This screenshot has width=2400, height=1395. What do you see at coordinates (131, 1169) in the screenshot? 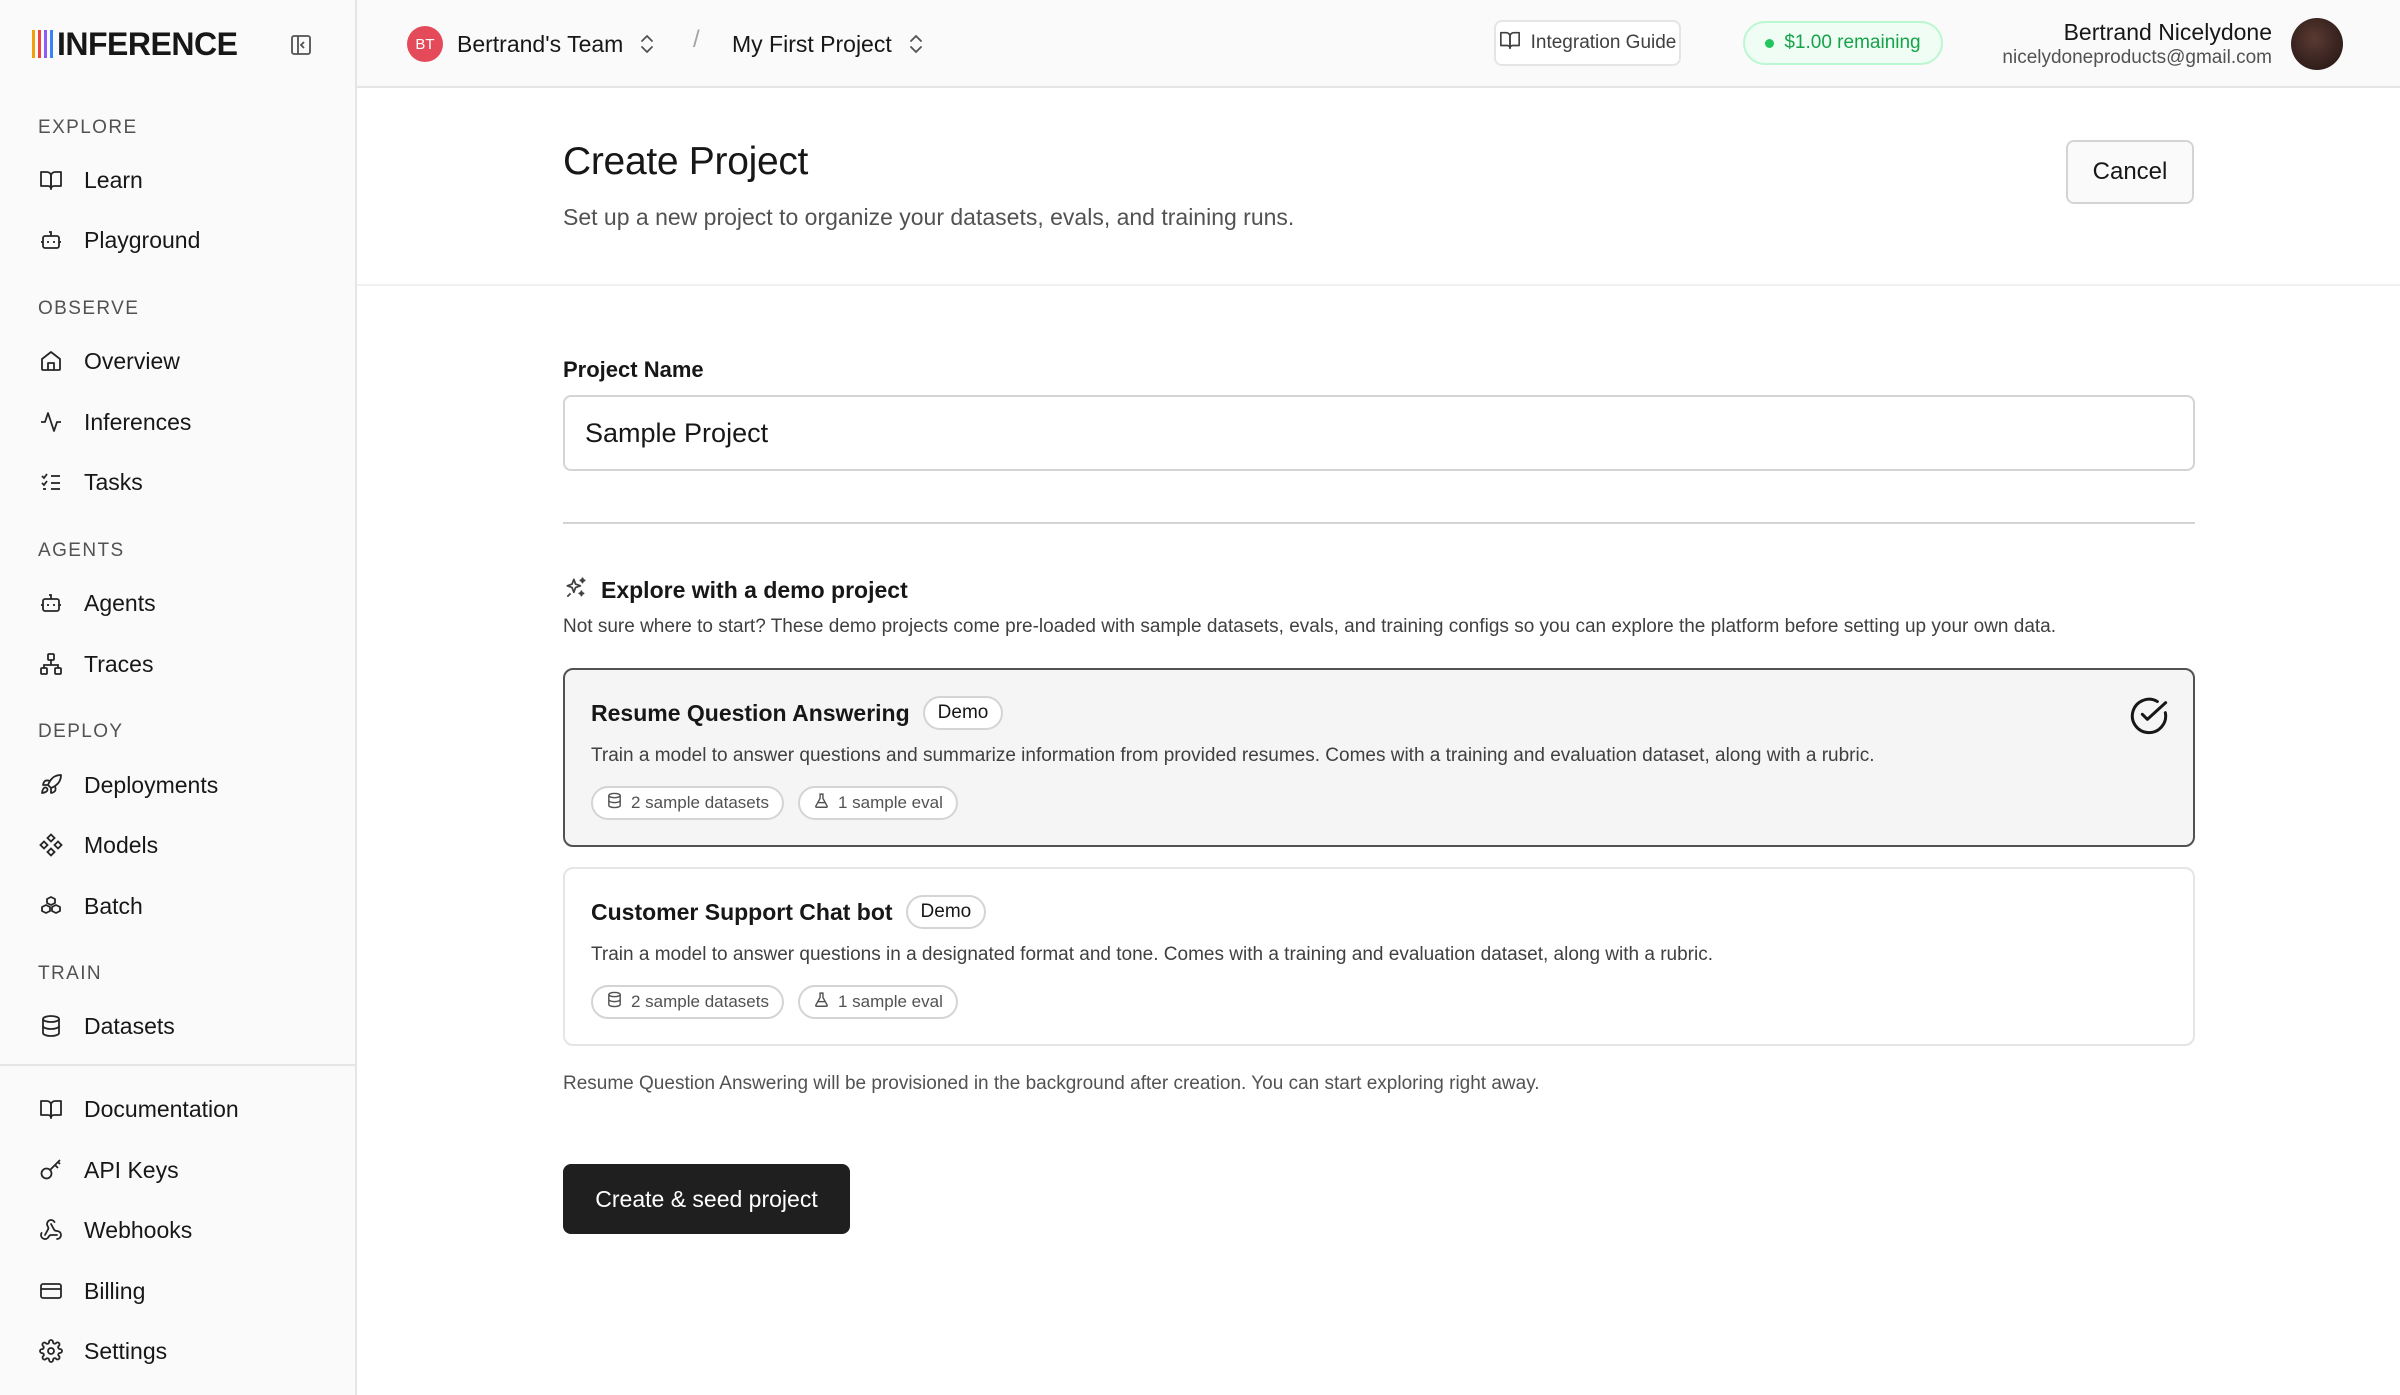
I see `sidebar-item-label: API Keys` at bounding box center [131, 1169].